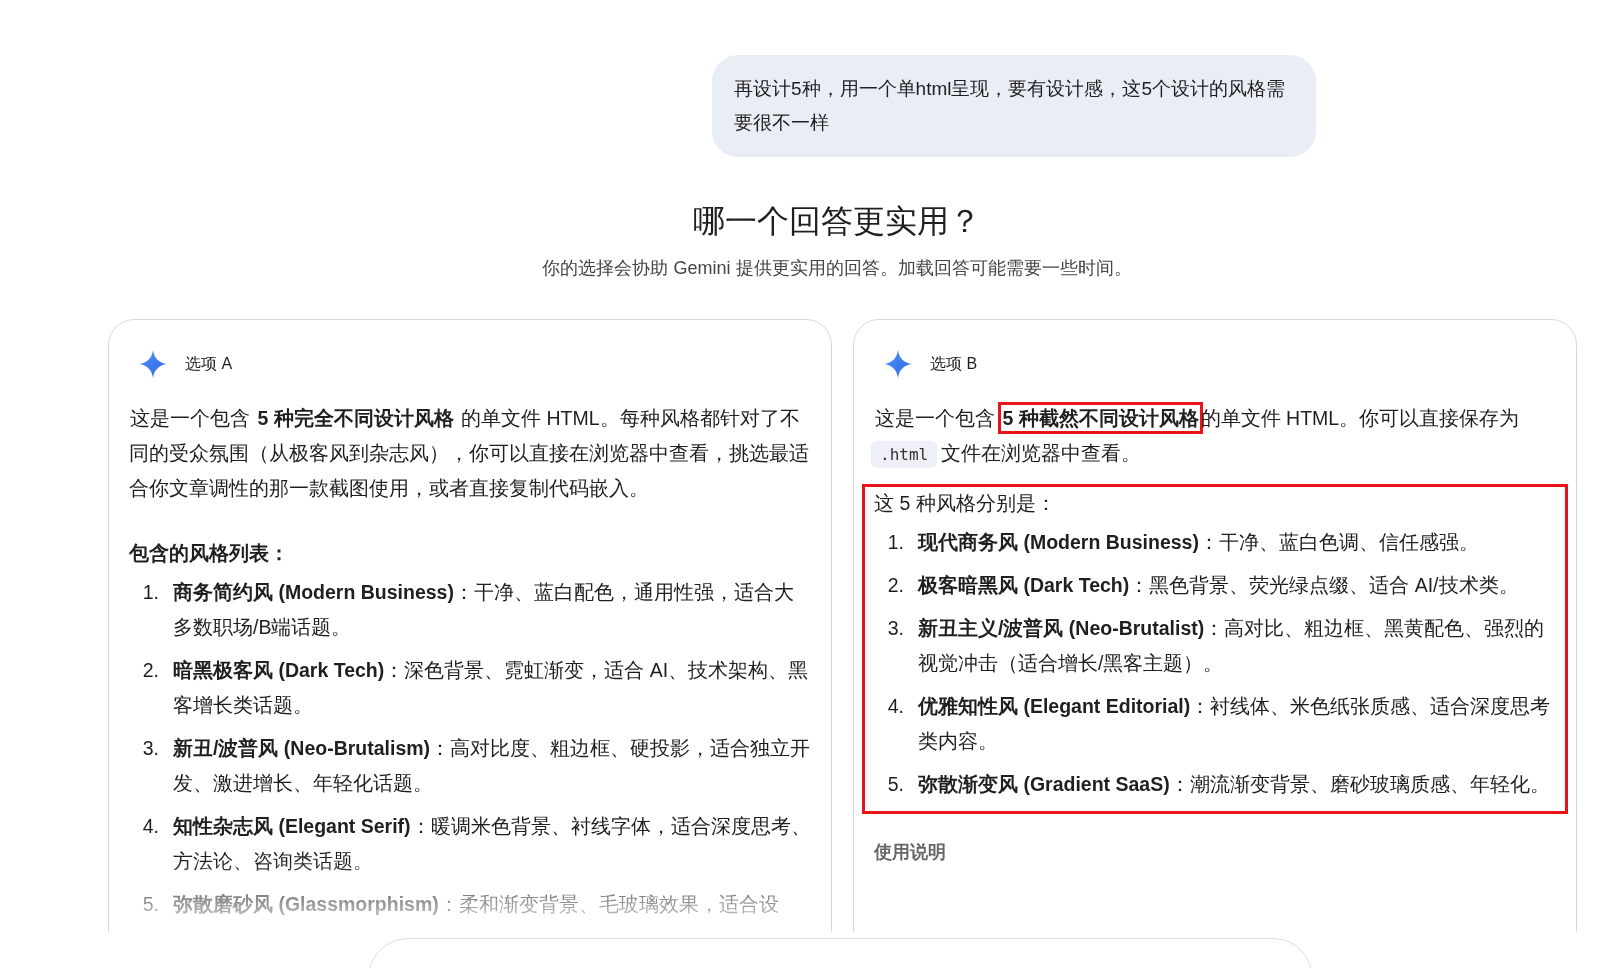 The width and height of the screenshot is (1621, 968). I want to click on list-item-text: 新丑主义/波普风 (Neo-Brutalist)：高对比、粗边框、黑黄配色、强烈的视觉冲击（适合增长/黑客主题）。, so click(1232, 646).